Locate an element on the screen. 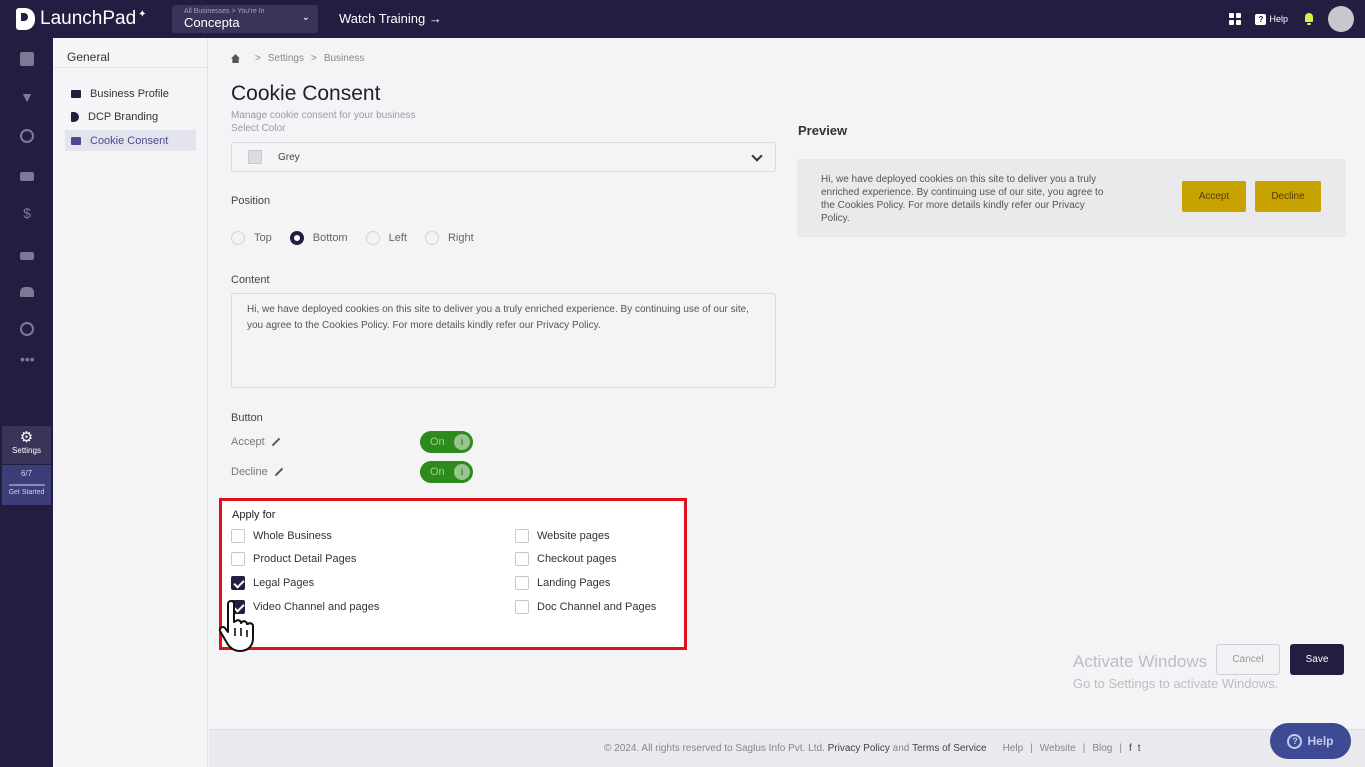 The width and height of the screenshot is (1365, 767). rail-settings: ⚙ Settings is located at coordinates (26, 445).